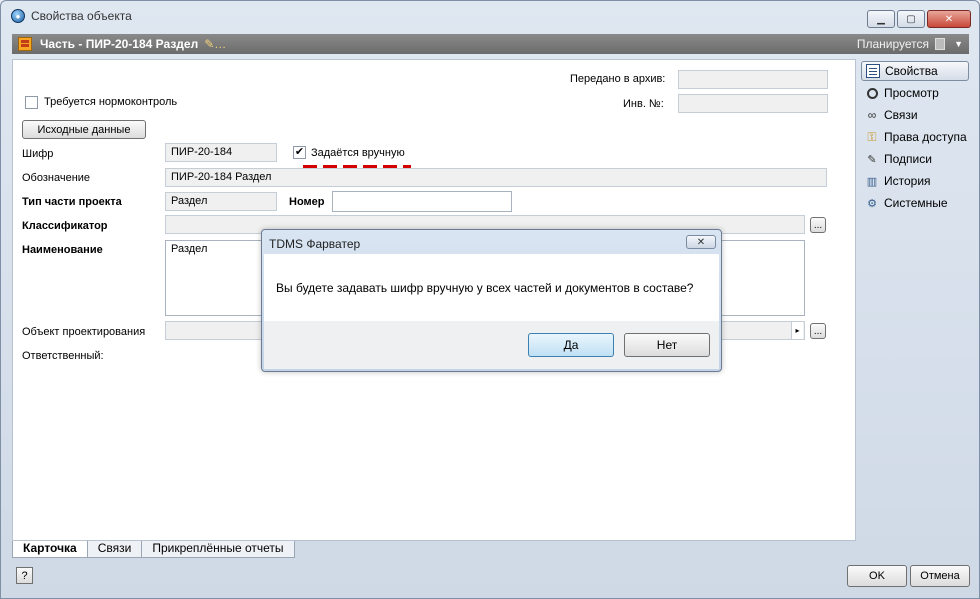  What do you see at coordinates (908, 159) in the screenshot?
I see `side-item-label: Подписи` at bounding box center [908, 159].